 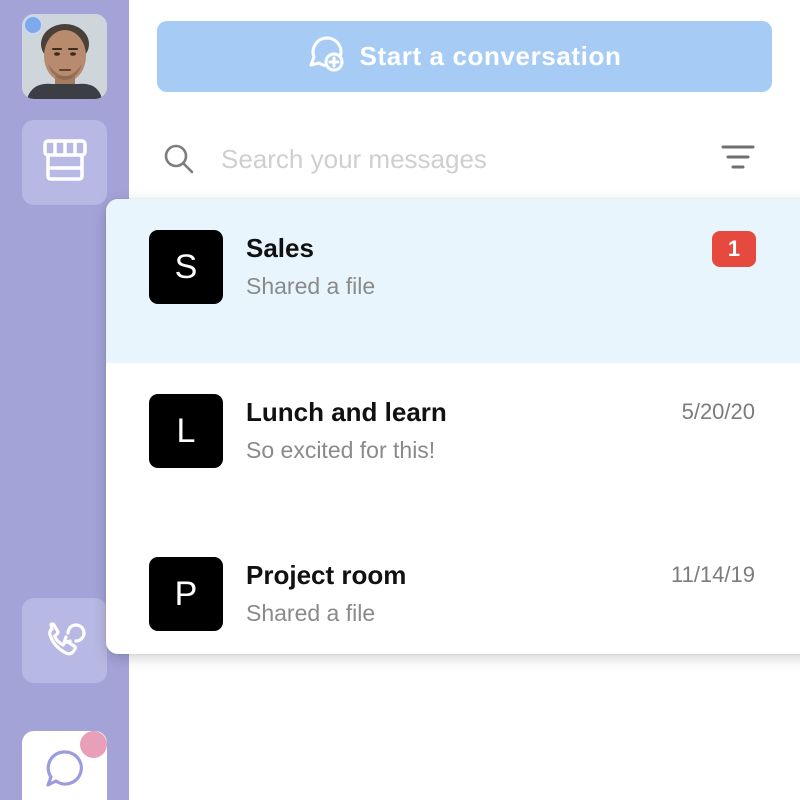 What do you see at coordinates (738, 160) in the screenshot?
I see `filter-icon` at bounding box center [738, 160].